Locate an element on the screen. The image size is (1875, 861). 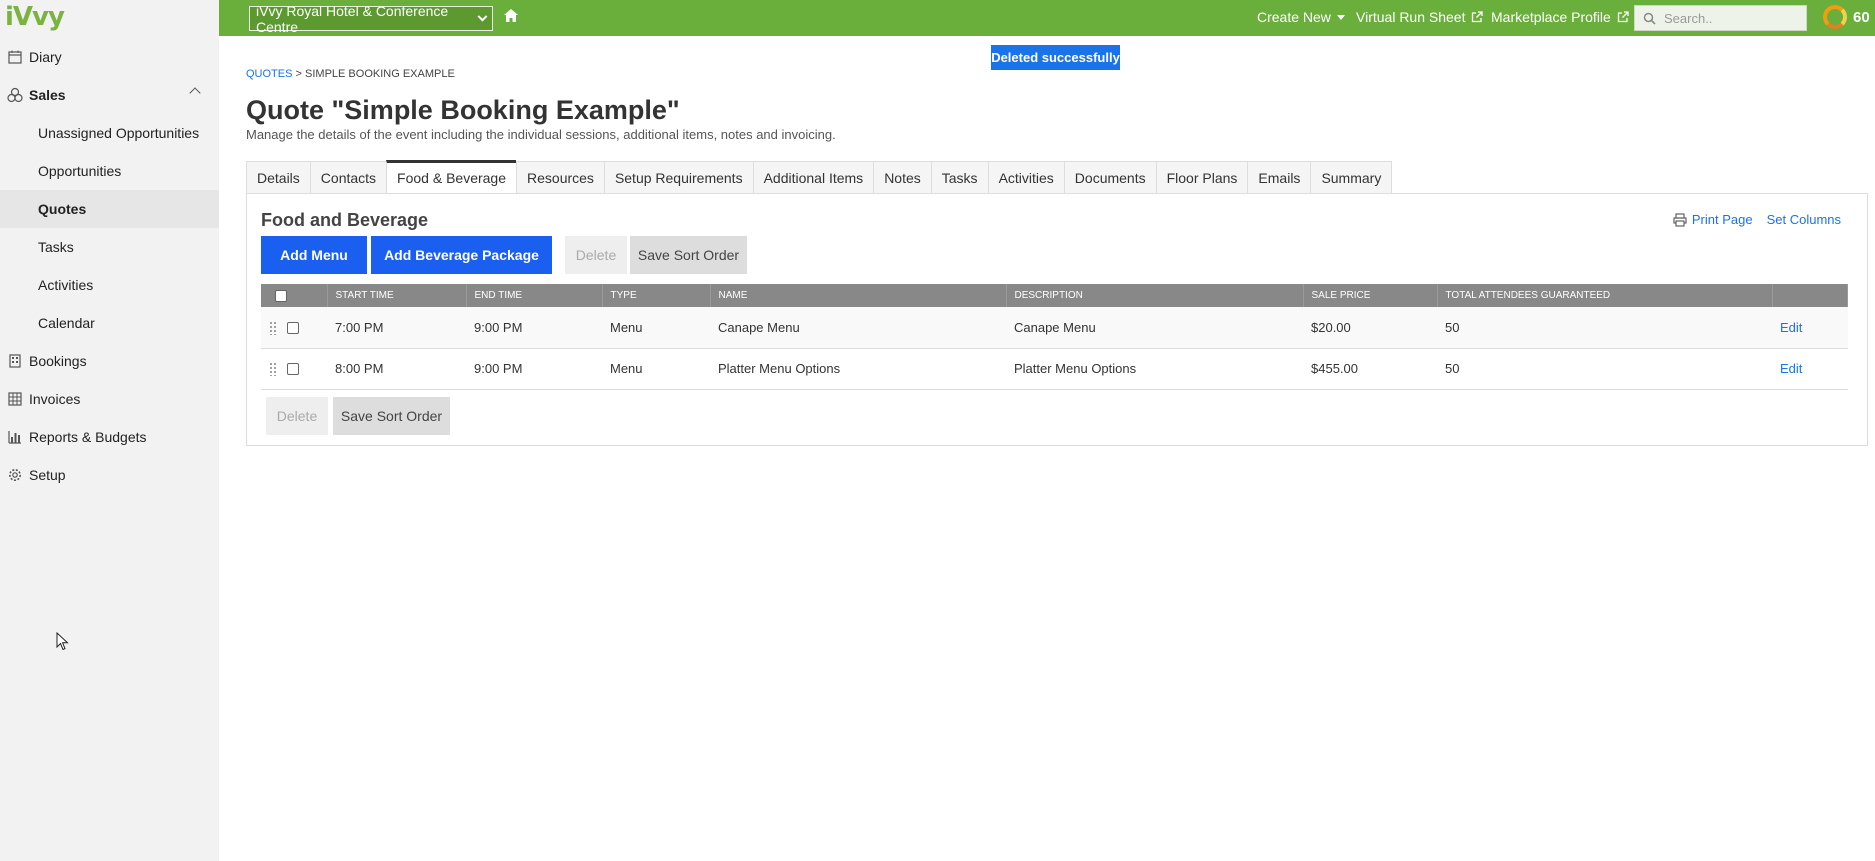
tab-food-beverage: Food & Beverage is located at coordinates (451, 177).